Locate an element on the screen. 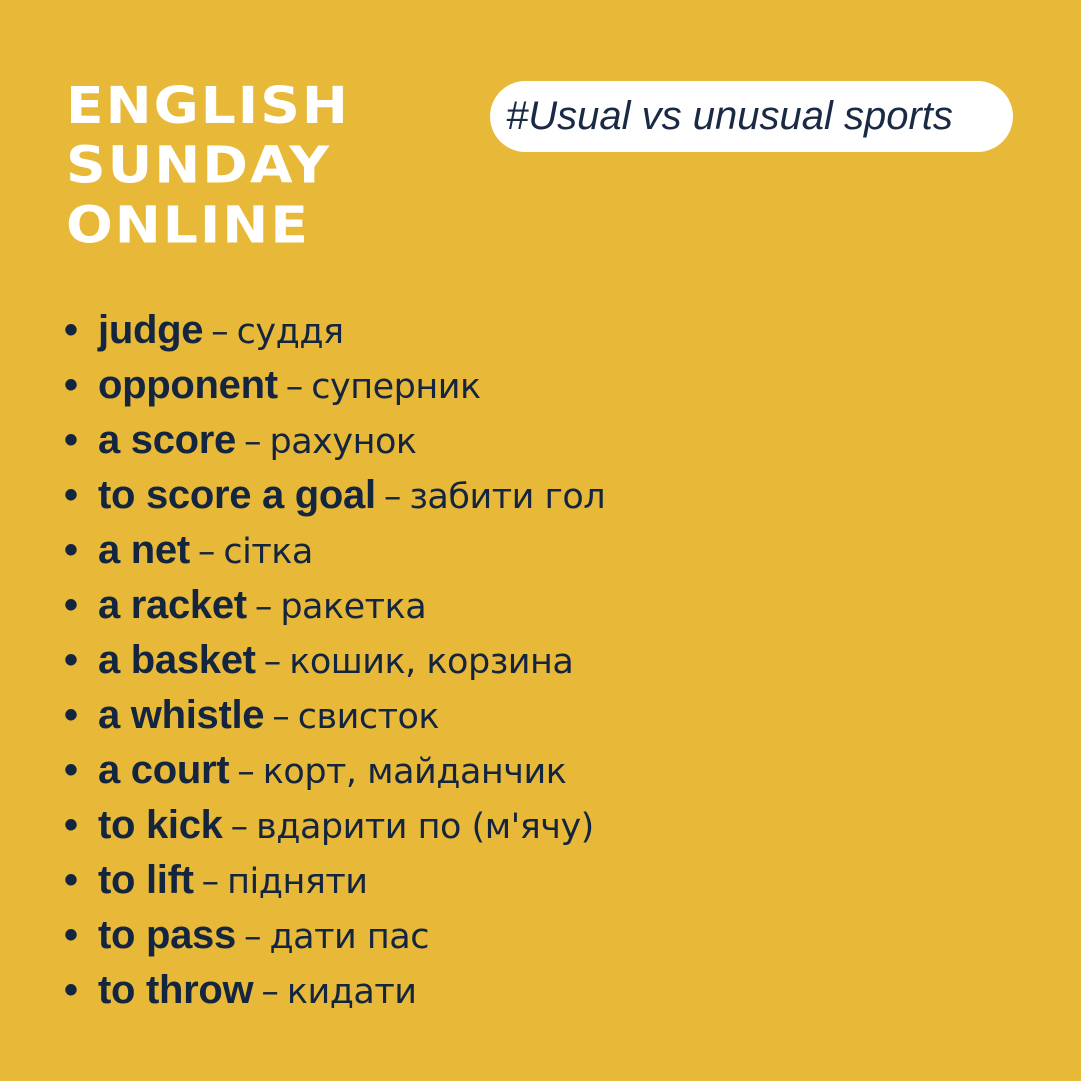 Image resolution: width=1081 pixels, height=1081 pixels. vocab-translation: сітка is located at coordinates (268, 552).